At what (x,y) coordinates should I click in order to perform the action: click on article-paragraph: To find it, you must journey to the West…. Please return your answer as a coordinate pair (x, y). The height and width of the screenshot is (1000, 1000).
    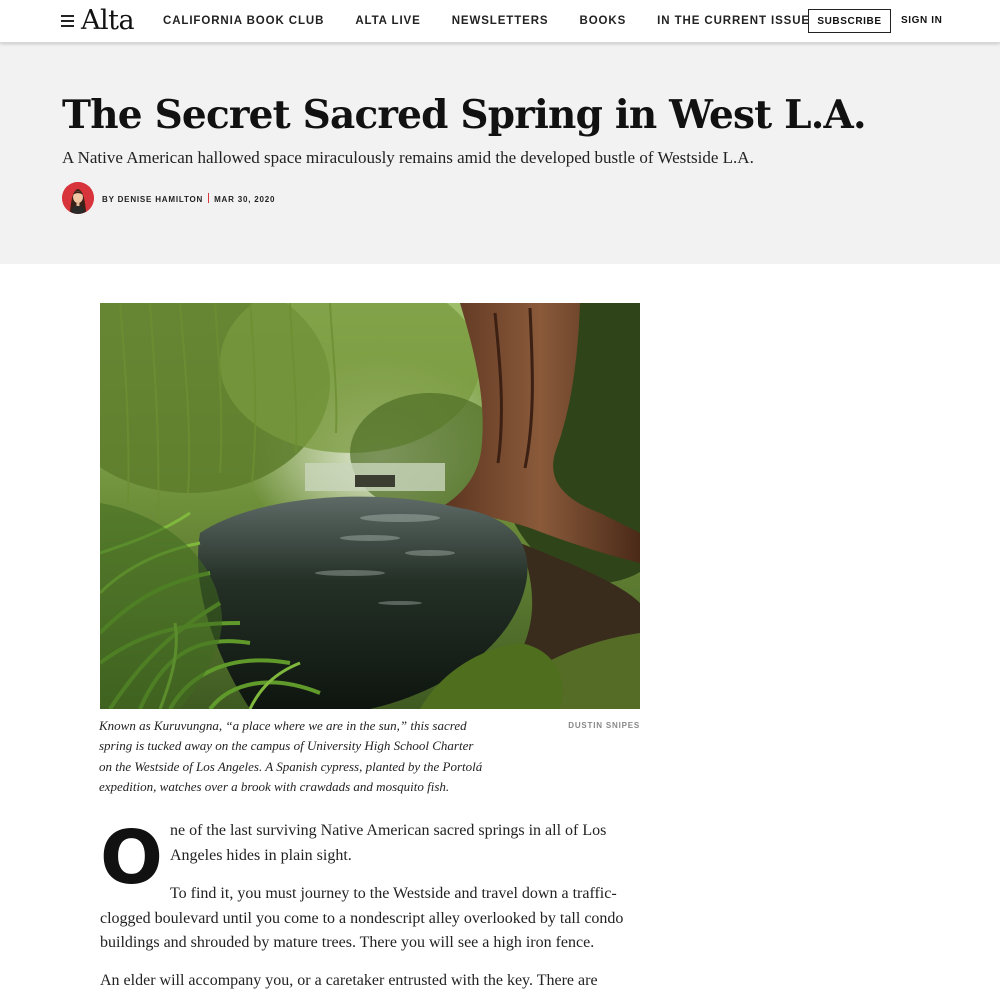
    Looking at the image, I should click on (362, 918).